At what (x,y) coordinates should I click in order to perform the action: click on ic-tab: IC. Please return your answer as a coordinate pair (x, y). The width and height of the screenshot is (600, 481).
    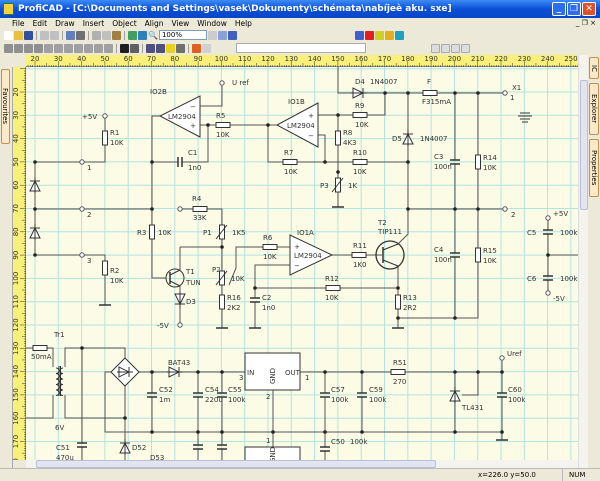
    Looking at the image, I should click on (594, 68).